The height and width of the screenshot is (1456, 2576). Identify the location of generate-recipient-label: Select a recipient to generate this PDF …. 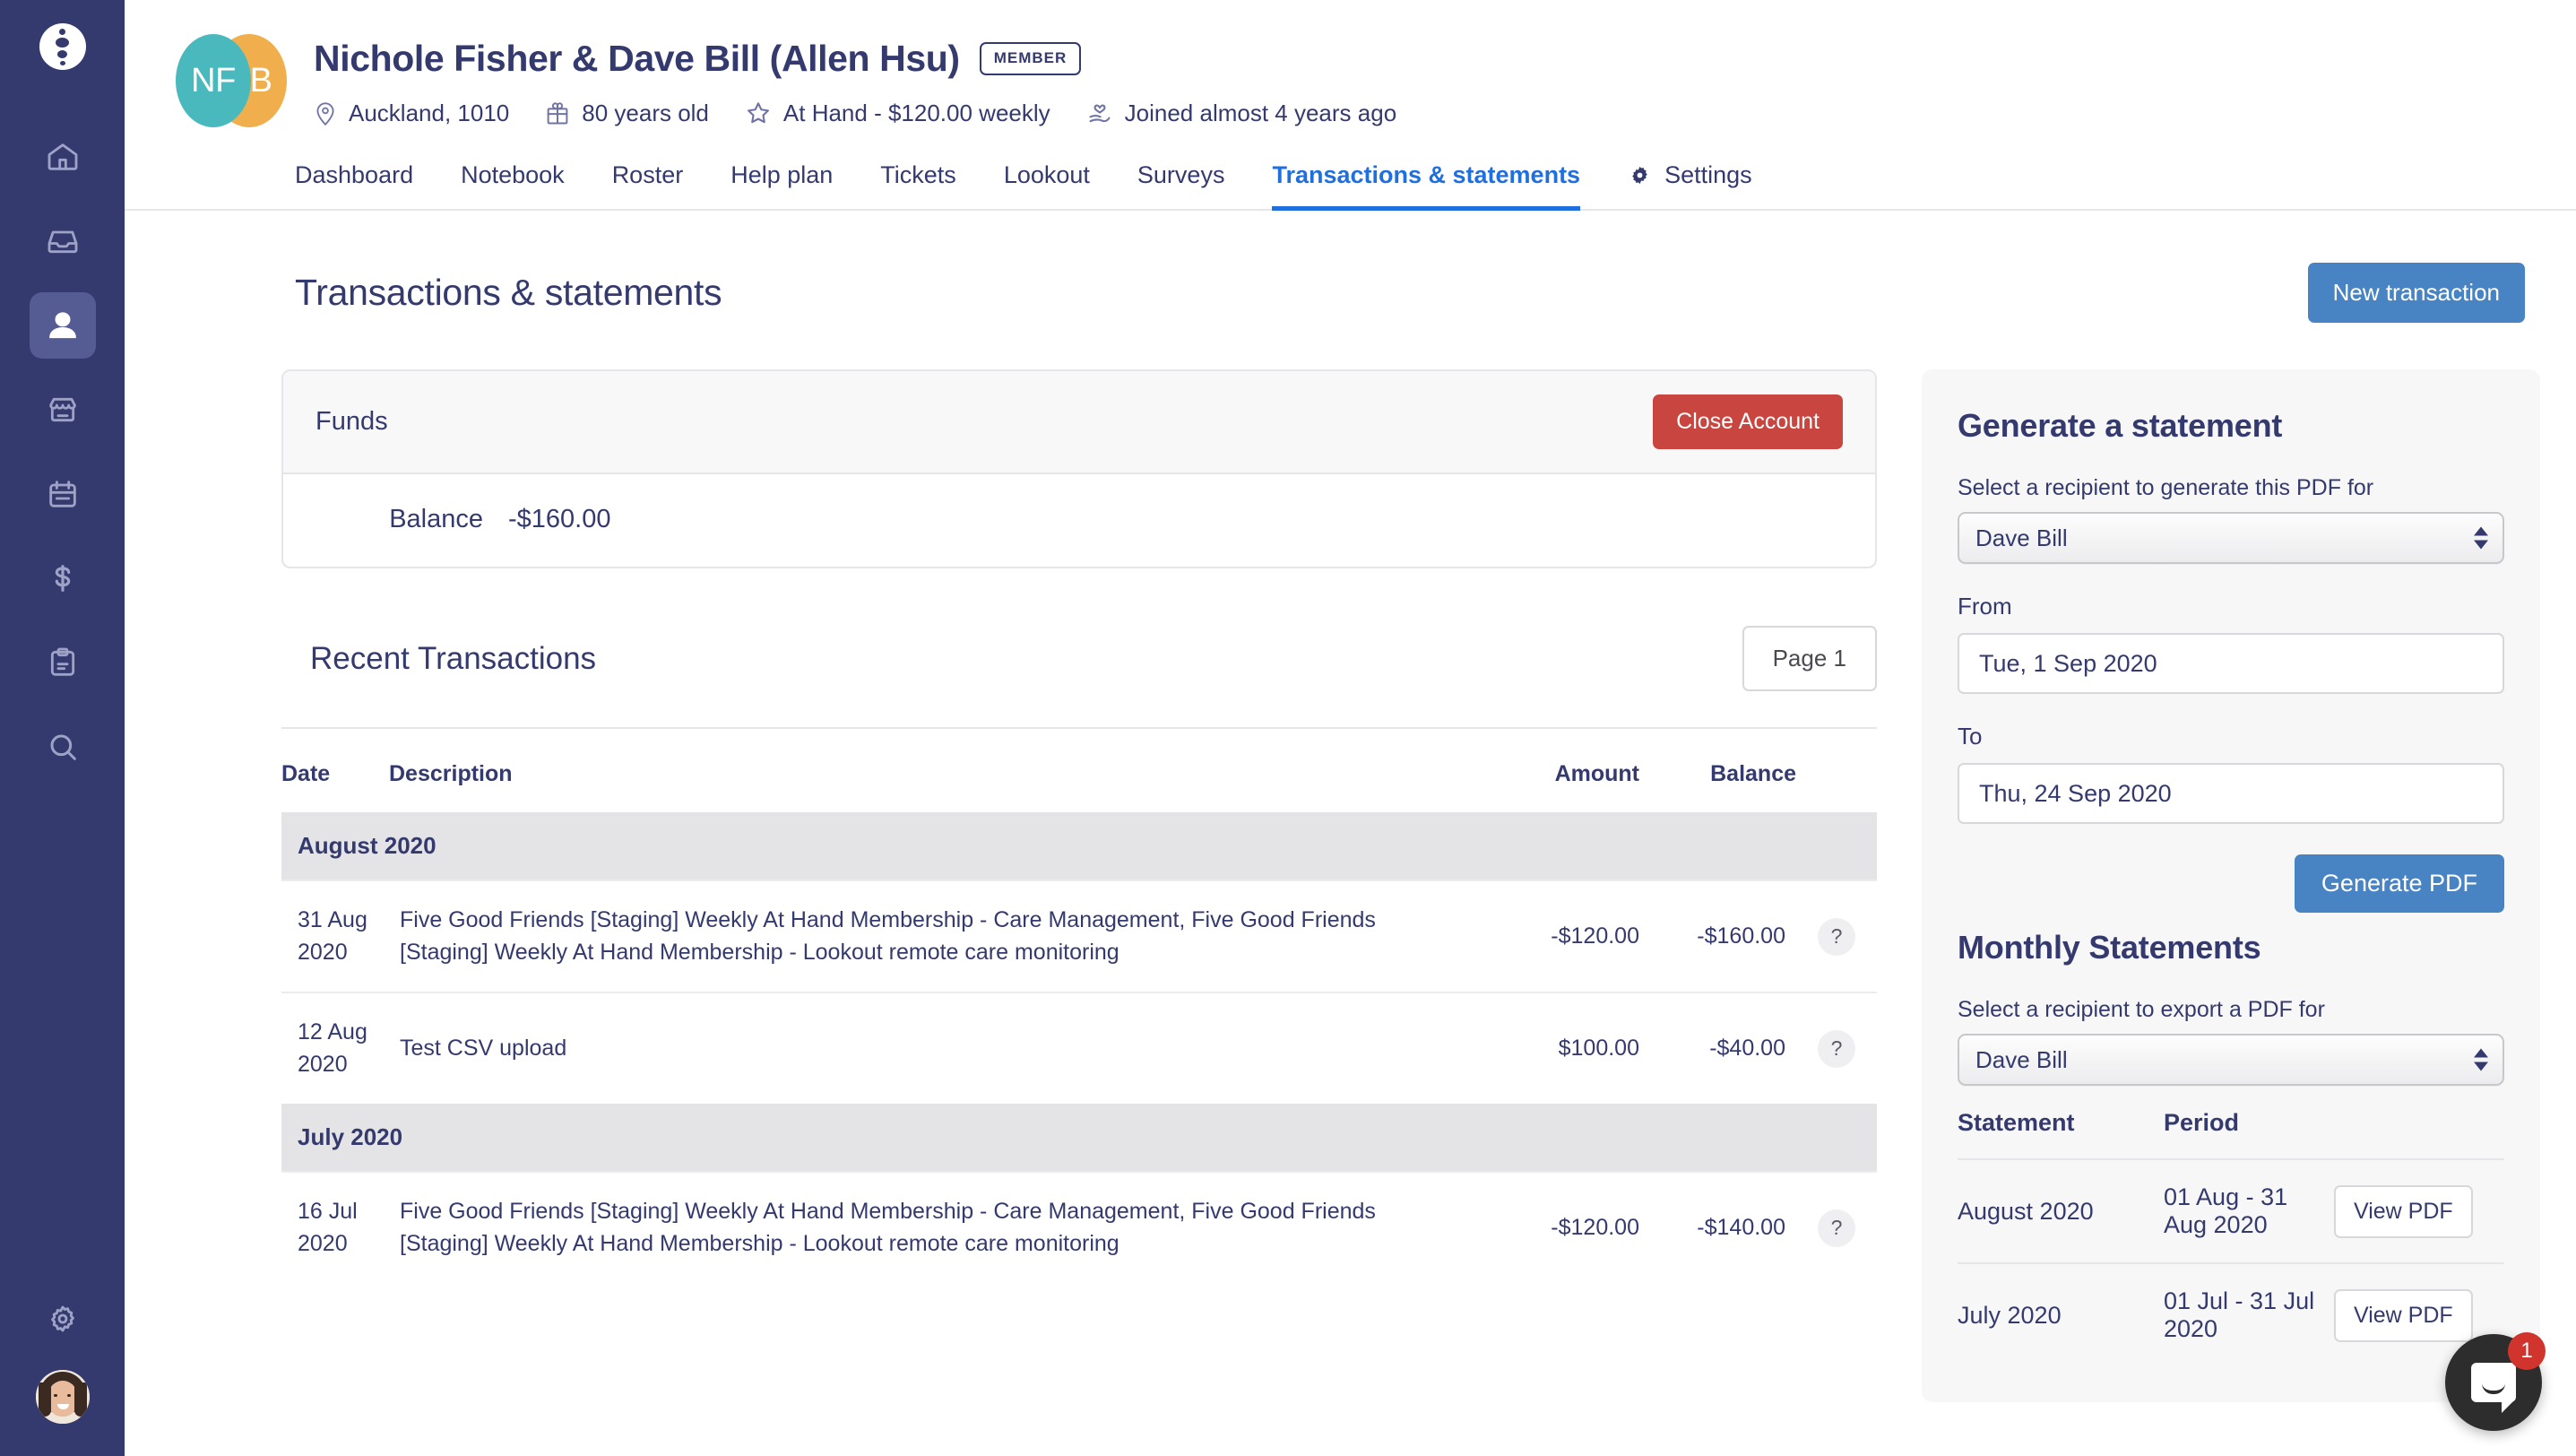
(2166, 487).